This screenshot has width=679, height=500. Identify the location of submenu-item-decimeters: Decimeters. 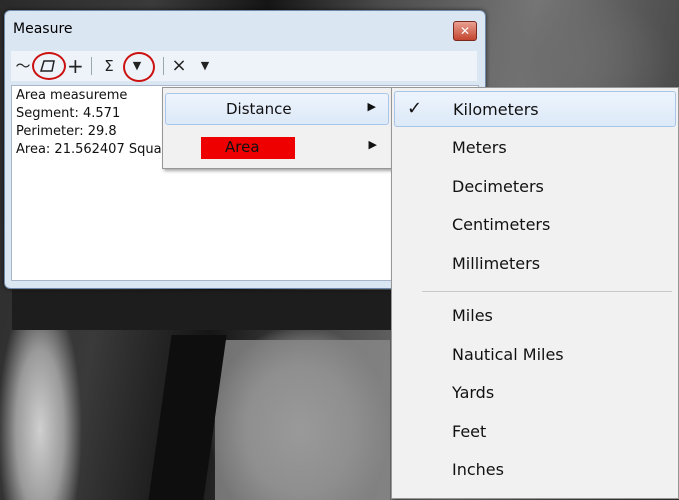
(535, 186).